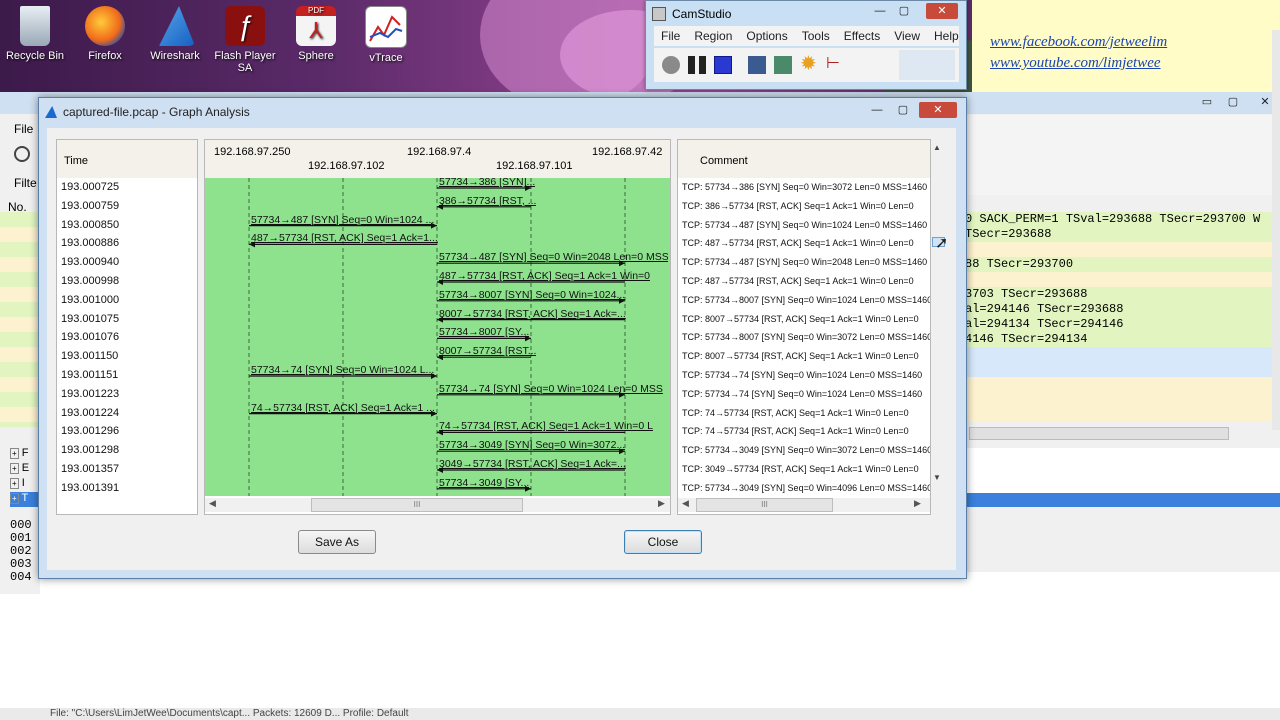 The height and width of the screenshot is (720, 1280). I want to click on save-as-button: Save As, so click(337, 542).